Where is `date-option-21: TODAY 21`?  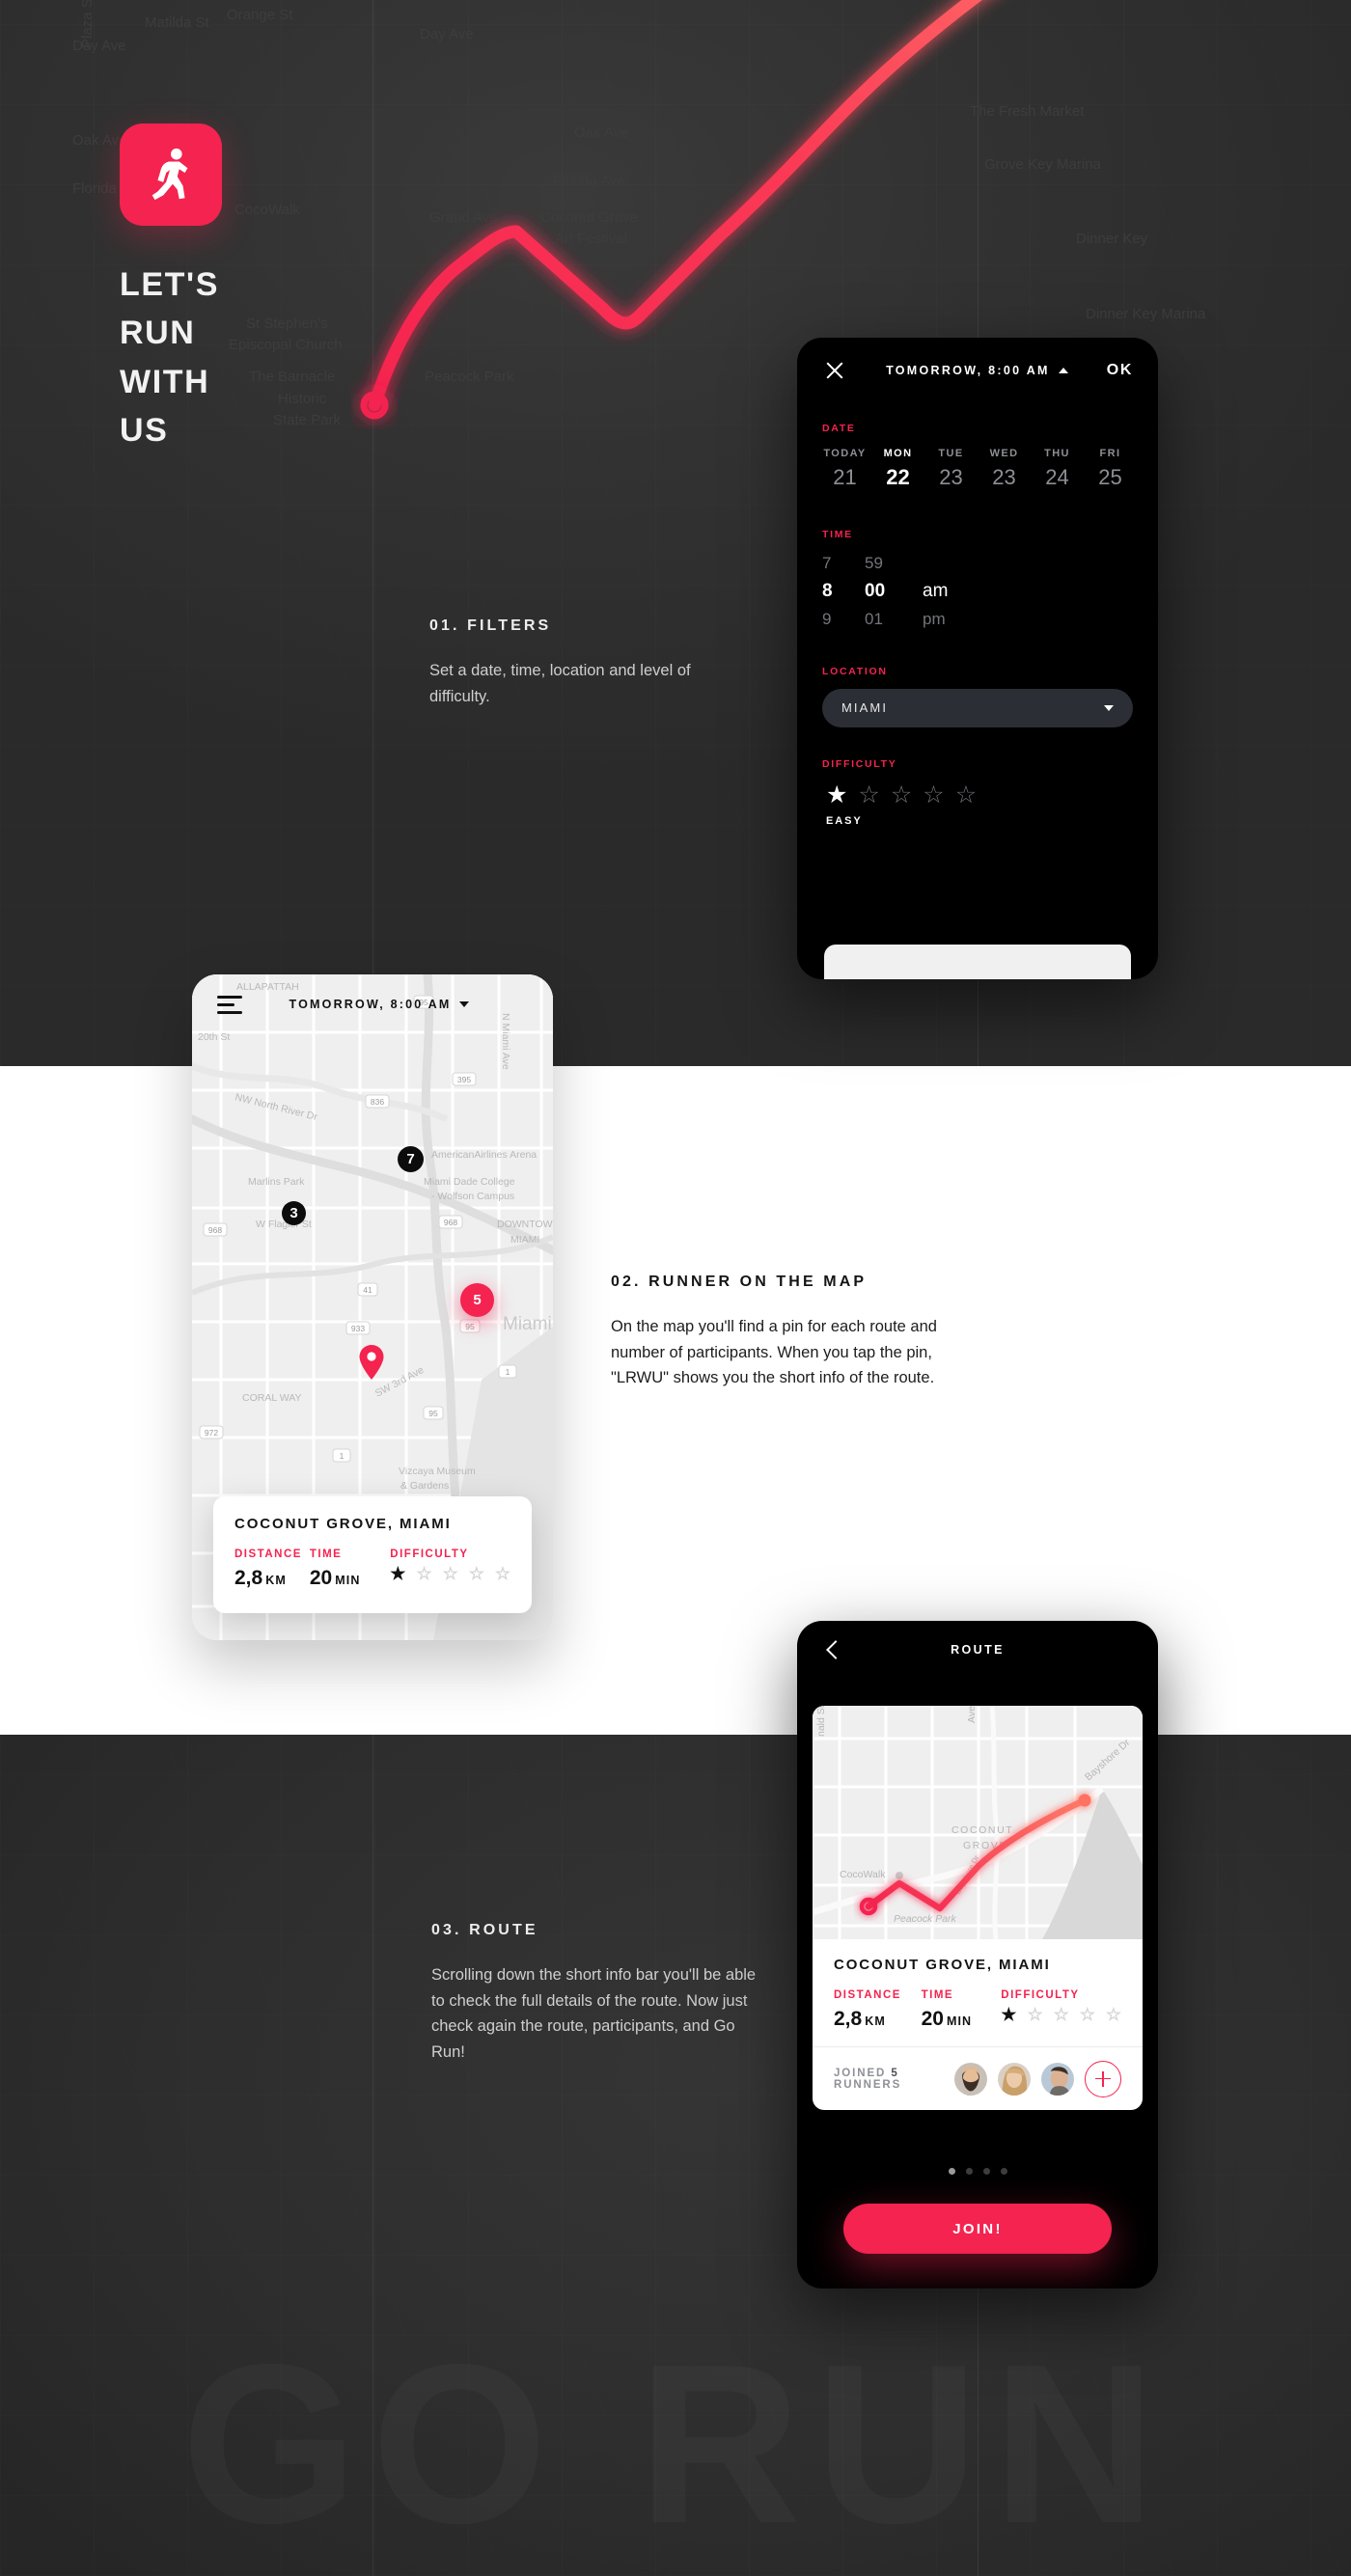
date-option-21: TODAY 21 is located at coordinates (844, 469).